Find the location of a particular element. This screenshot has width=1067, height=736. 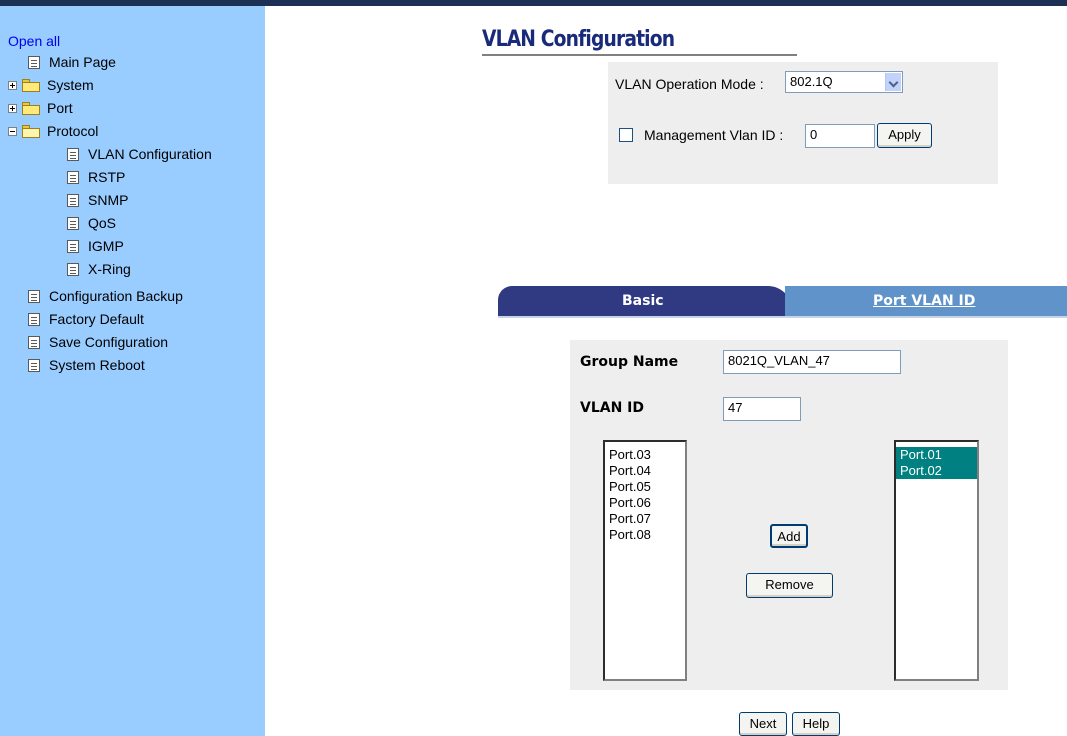

port-option: Port.05 is located at coordinates (645, 487).